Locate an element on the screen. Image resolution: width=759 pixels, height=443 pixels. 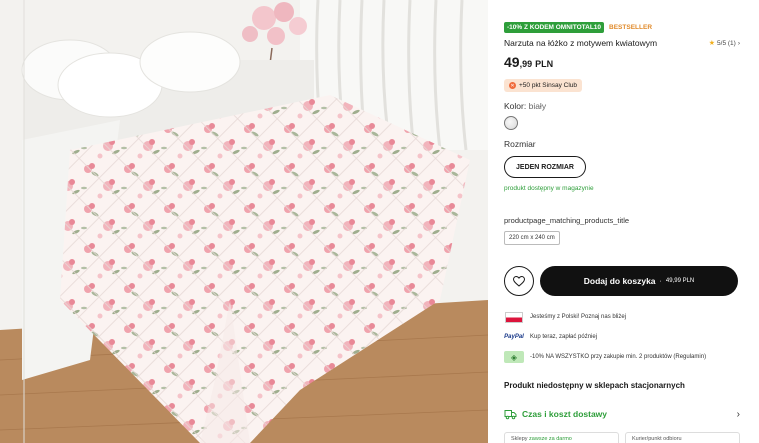
tag-icon: ◈ is located at coordinates (514, 357).